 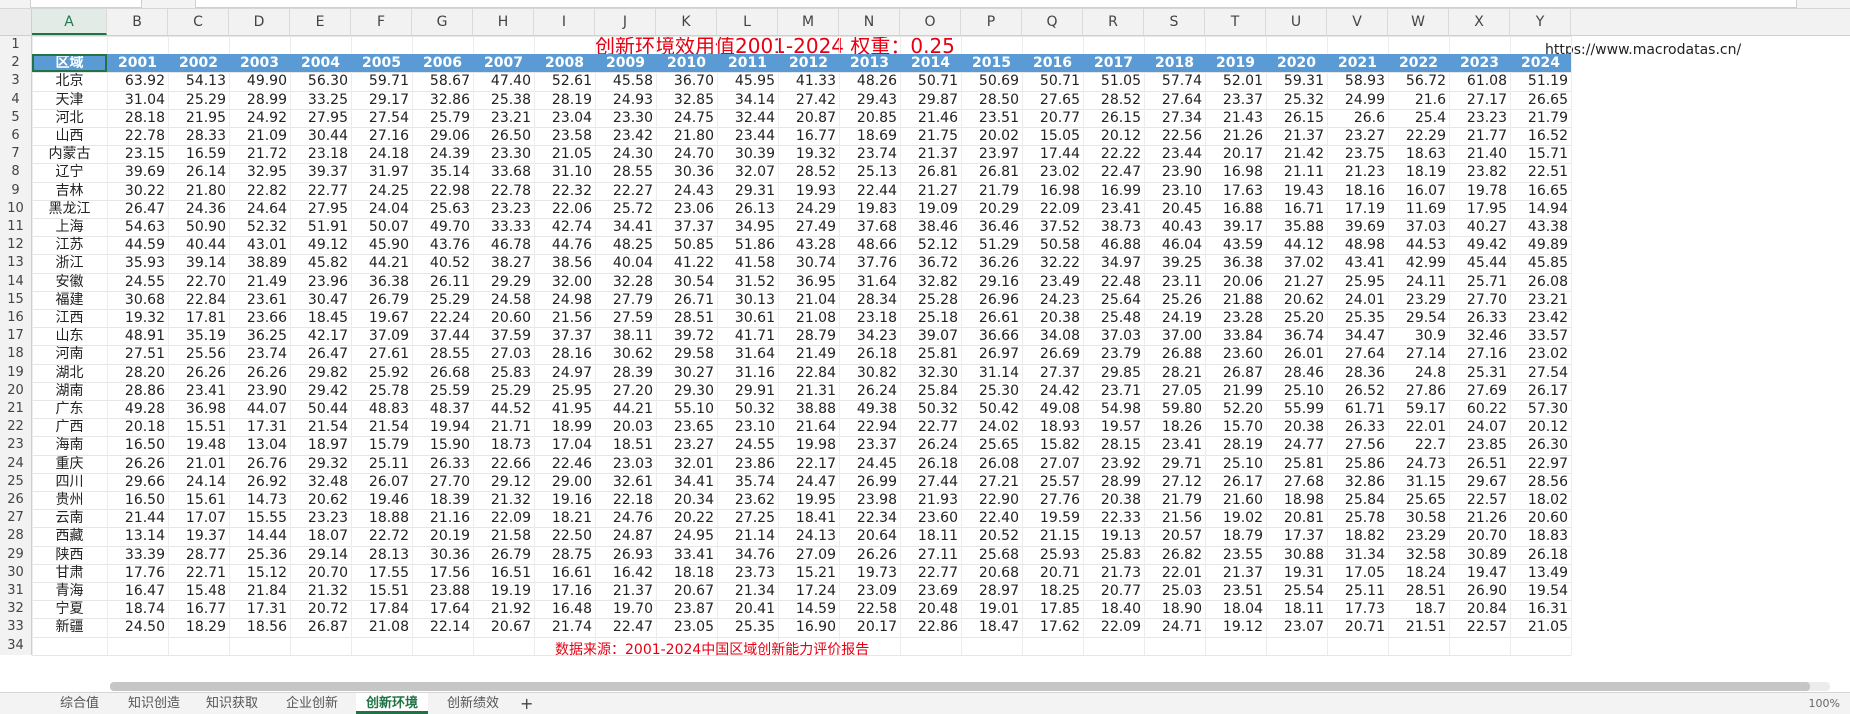 I want to click on value-cell: 18.98, so click(x=1296, y=500).